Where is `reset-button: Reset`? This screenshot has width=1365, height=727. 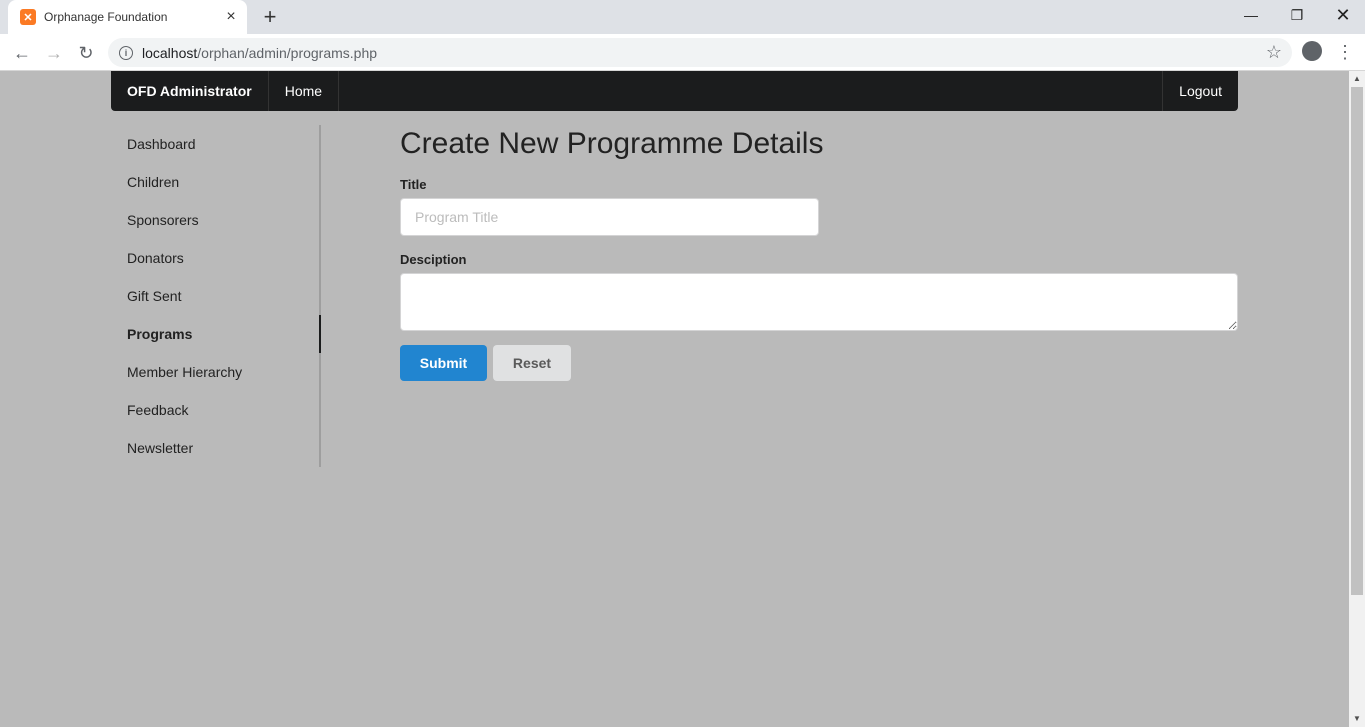
reset-button: Reset is located at coordinates (532, 363).